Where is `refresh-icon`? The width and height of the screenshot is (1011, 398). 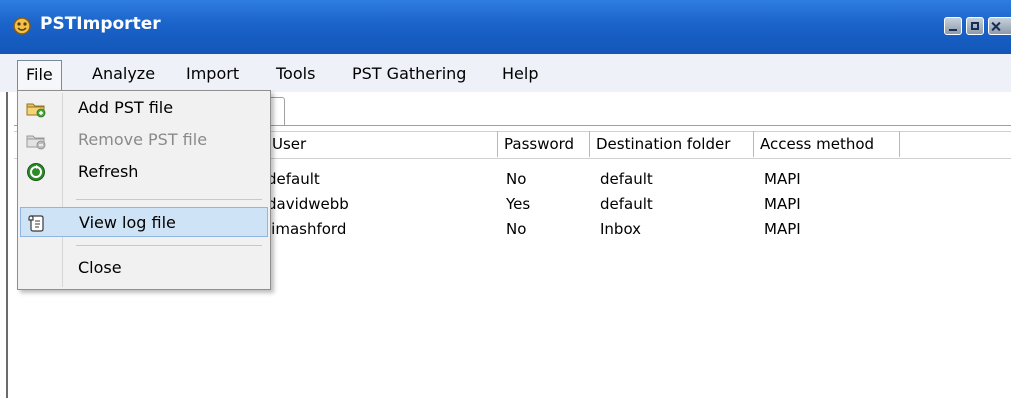 refresh-icon is located at coordinates (36, 172).